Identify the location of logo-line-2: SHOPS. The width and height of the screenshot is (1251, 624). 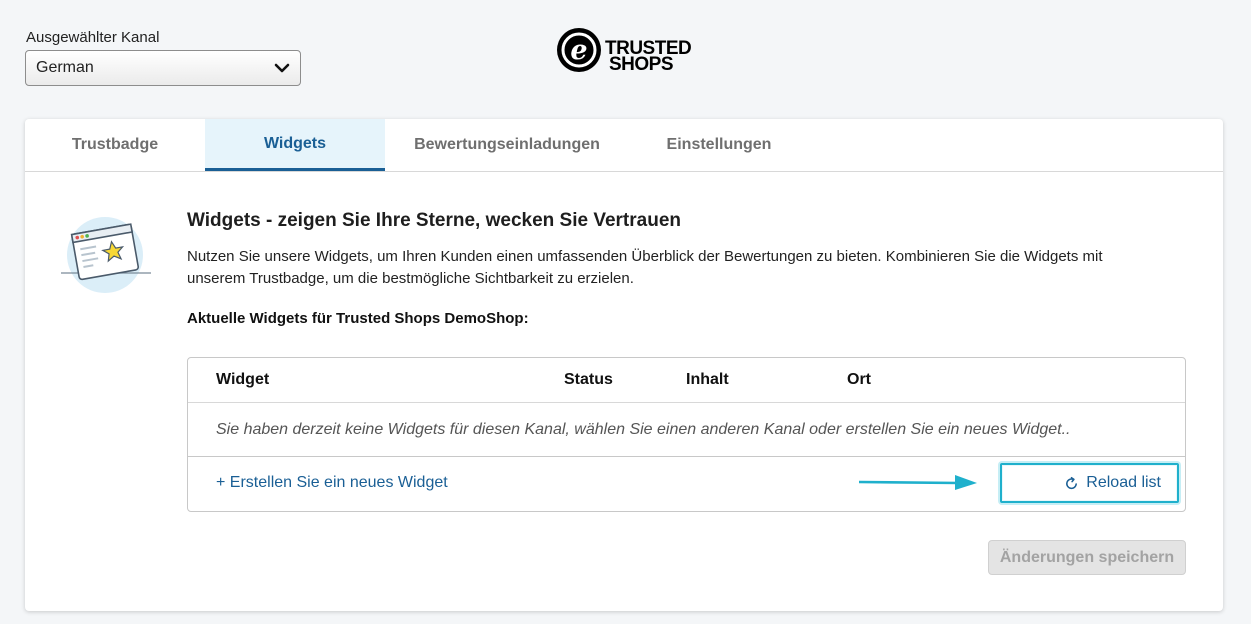
(641, 64).